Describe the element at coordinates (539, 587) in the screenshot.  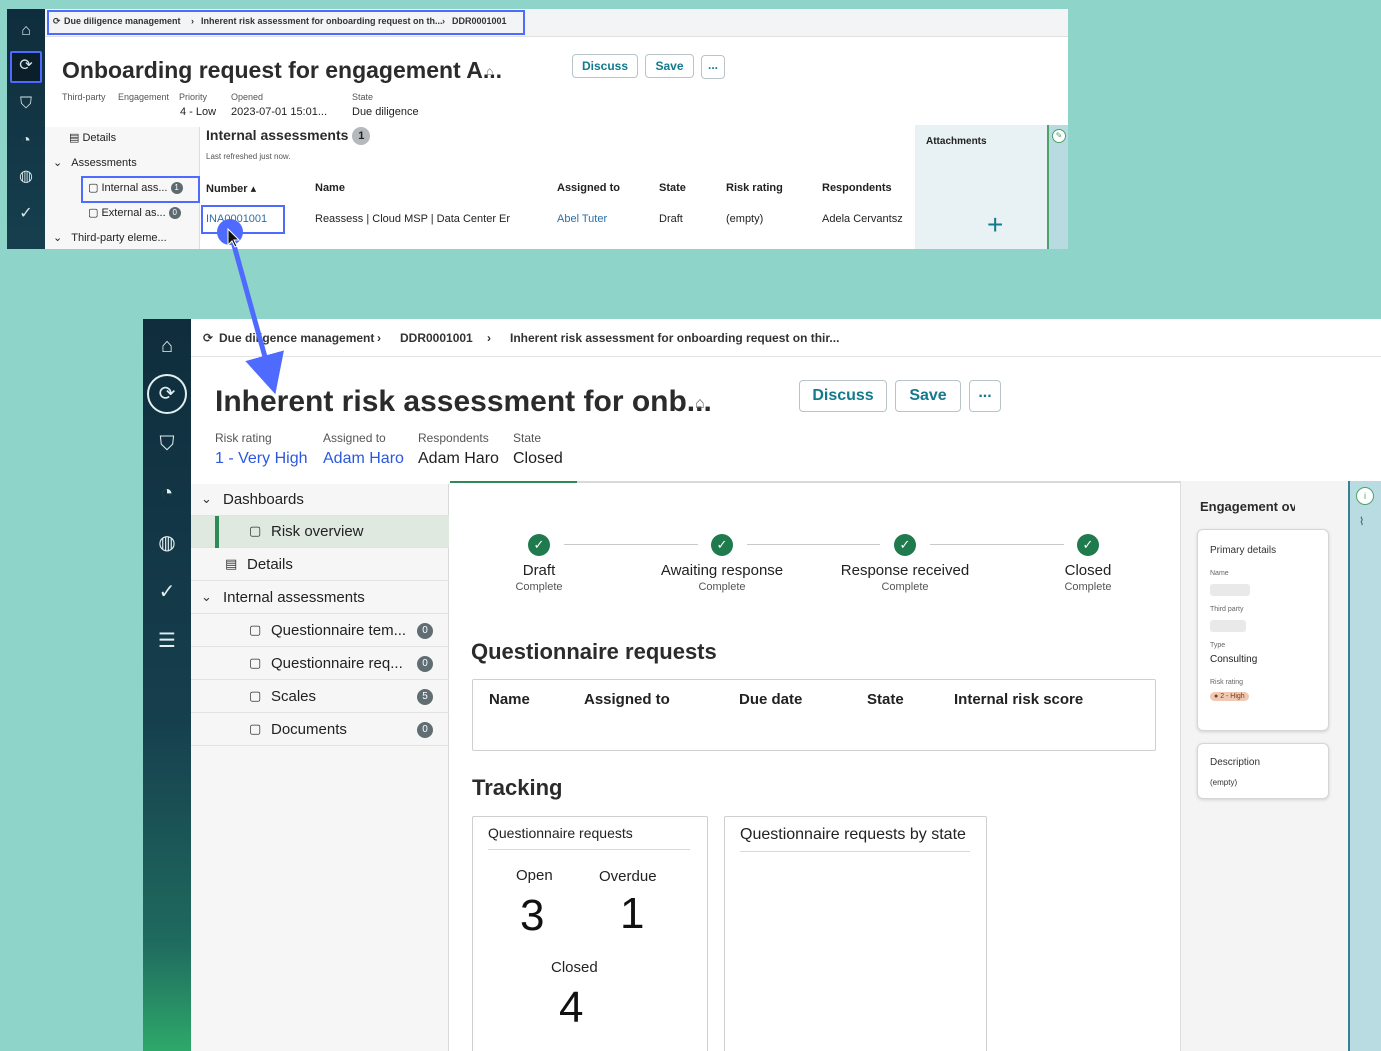
I see `step-status: Complete` at that location.